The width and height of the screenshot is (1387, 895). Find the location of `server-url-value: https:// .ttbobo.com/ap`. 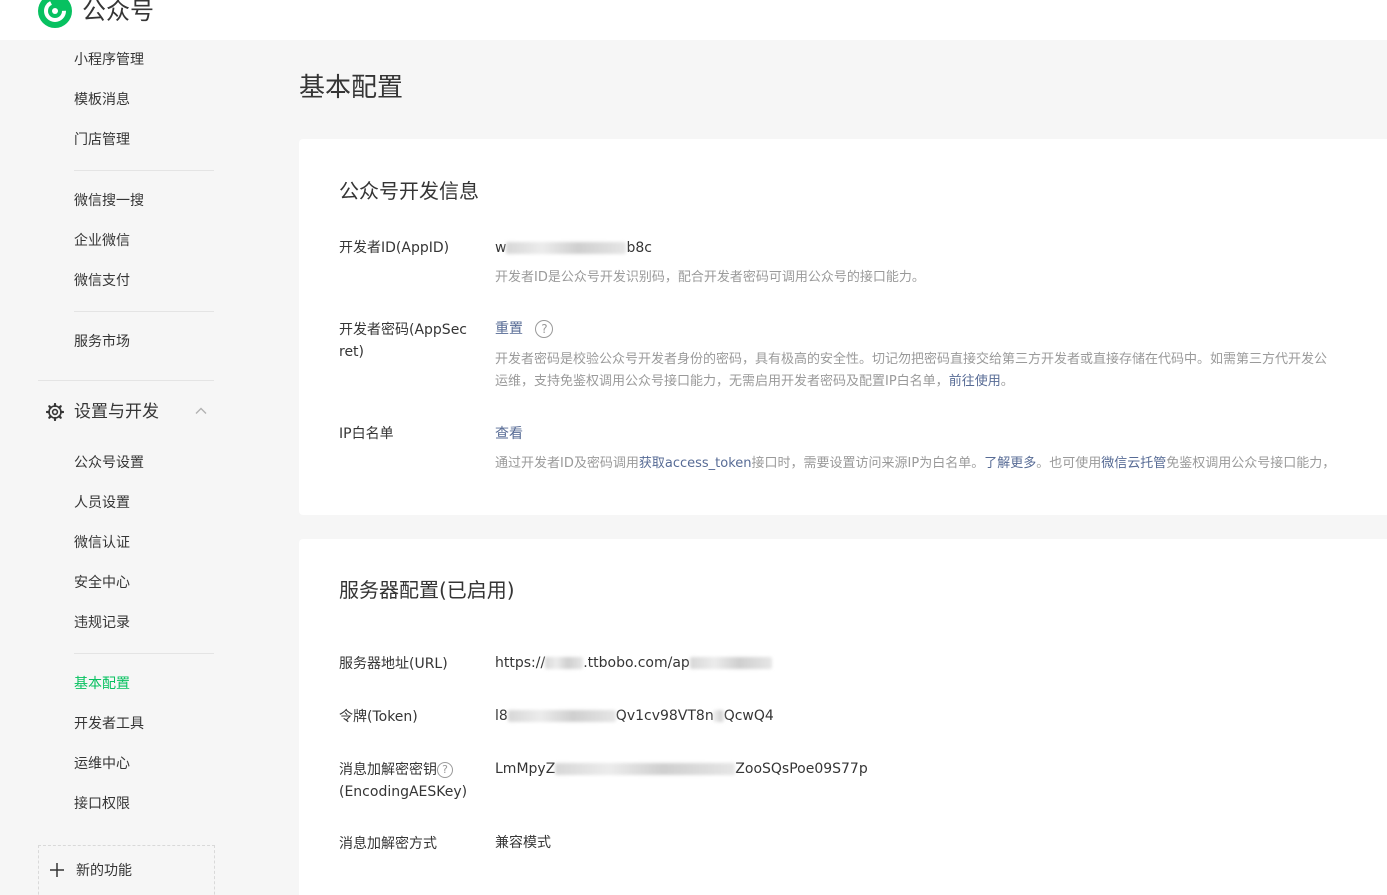

server-url-value: https:// .ttbobo.com/ap is located at coordinates (633, 663).